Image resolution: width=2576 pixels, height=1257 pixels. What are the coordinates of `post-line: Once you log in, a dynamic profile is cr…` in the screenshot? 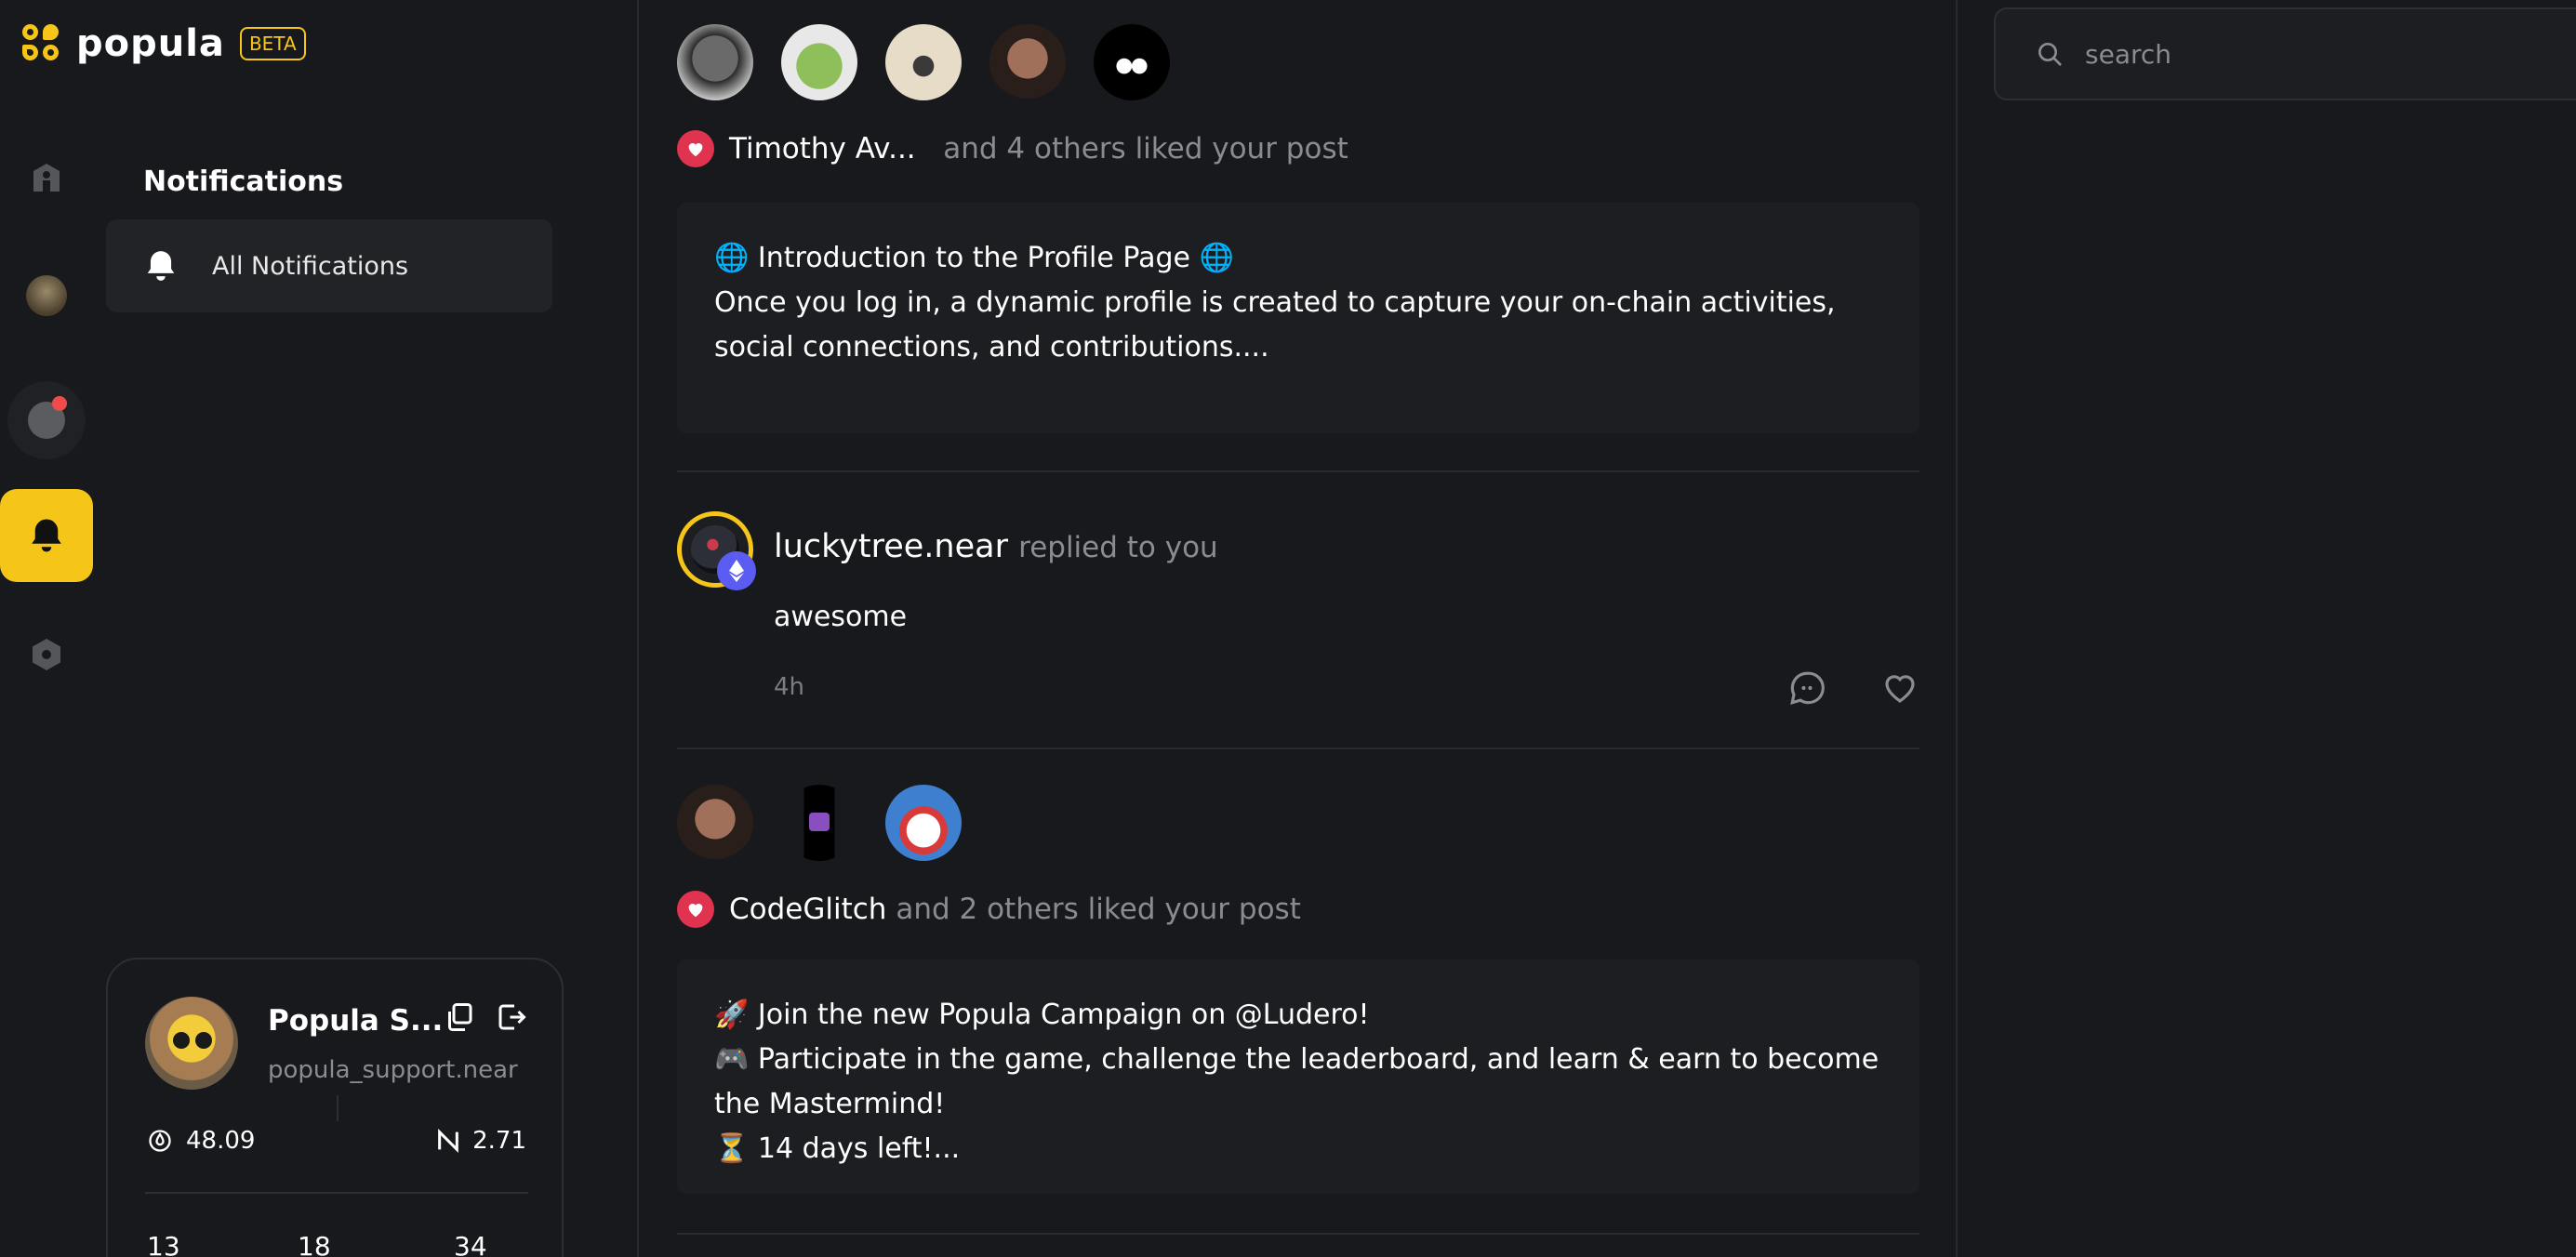 It's located at (1279, 325).